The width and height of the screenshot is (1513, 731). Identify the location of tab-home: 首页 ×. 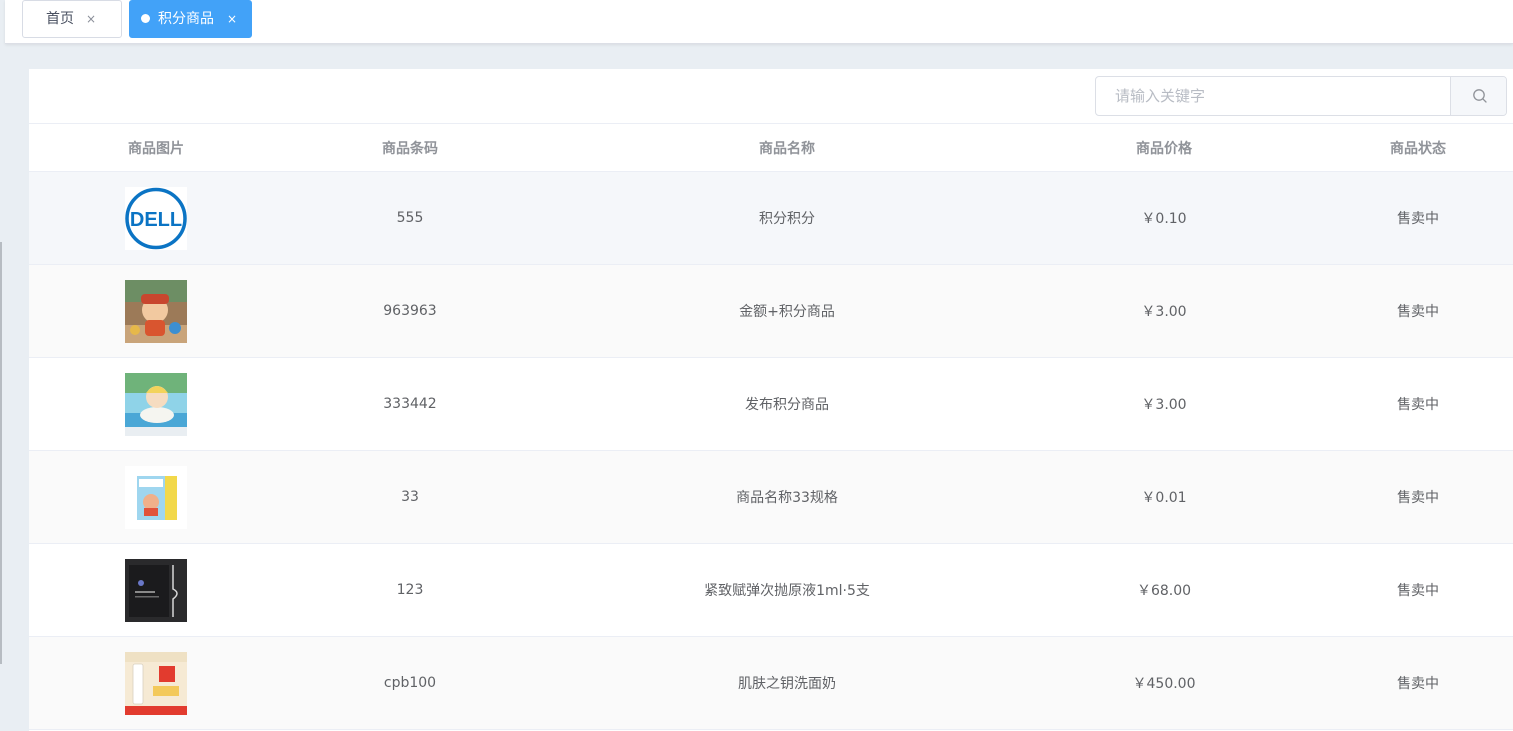
(72, 19).